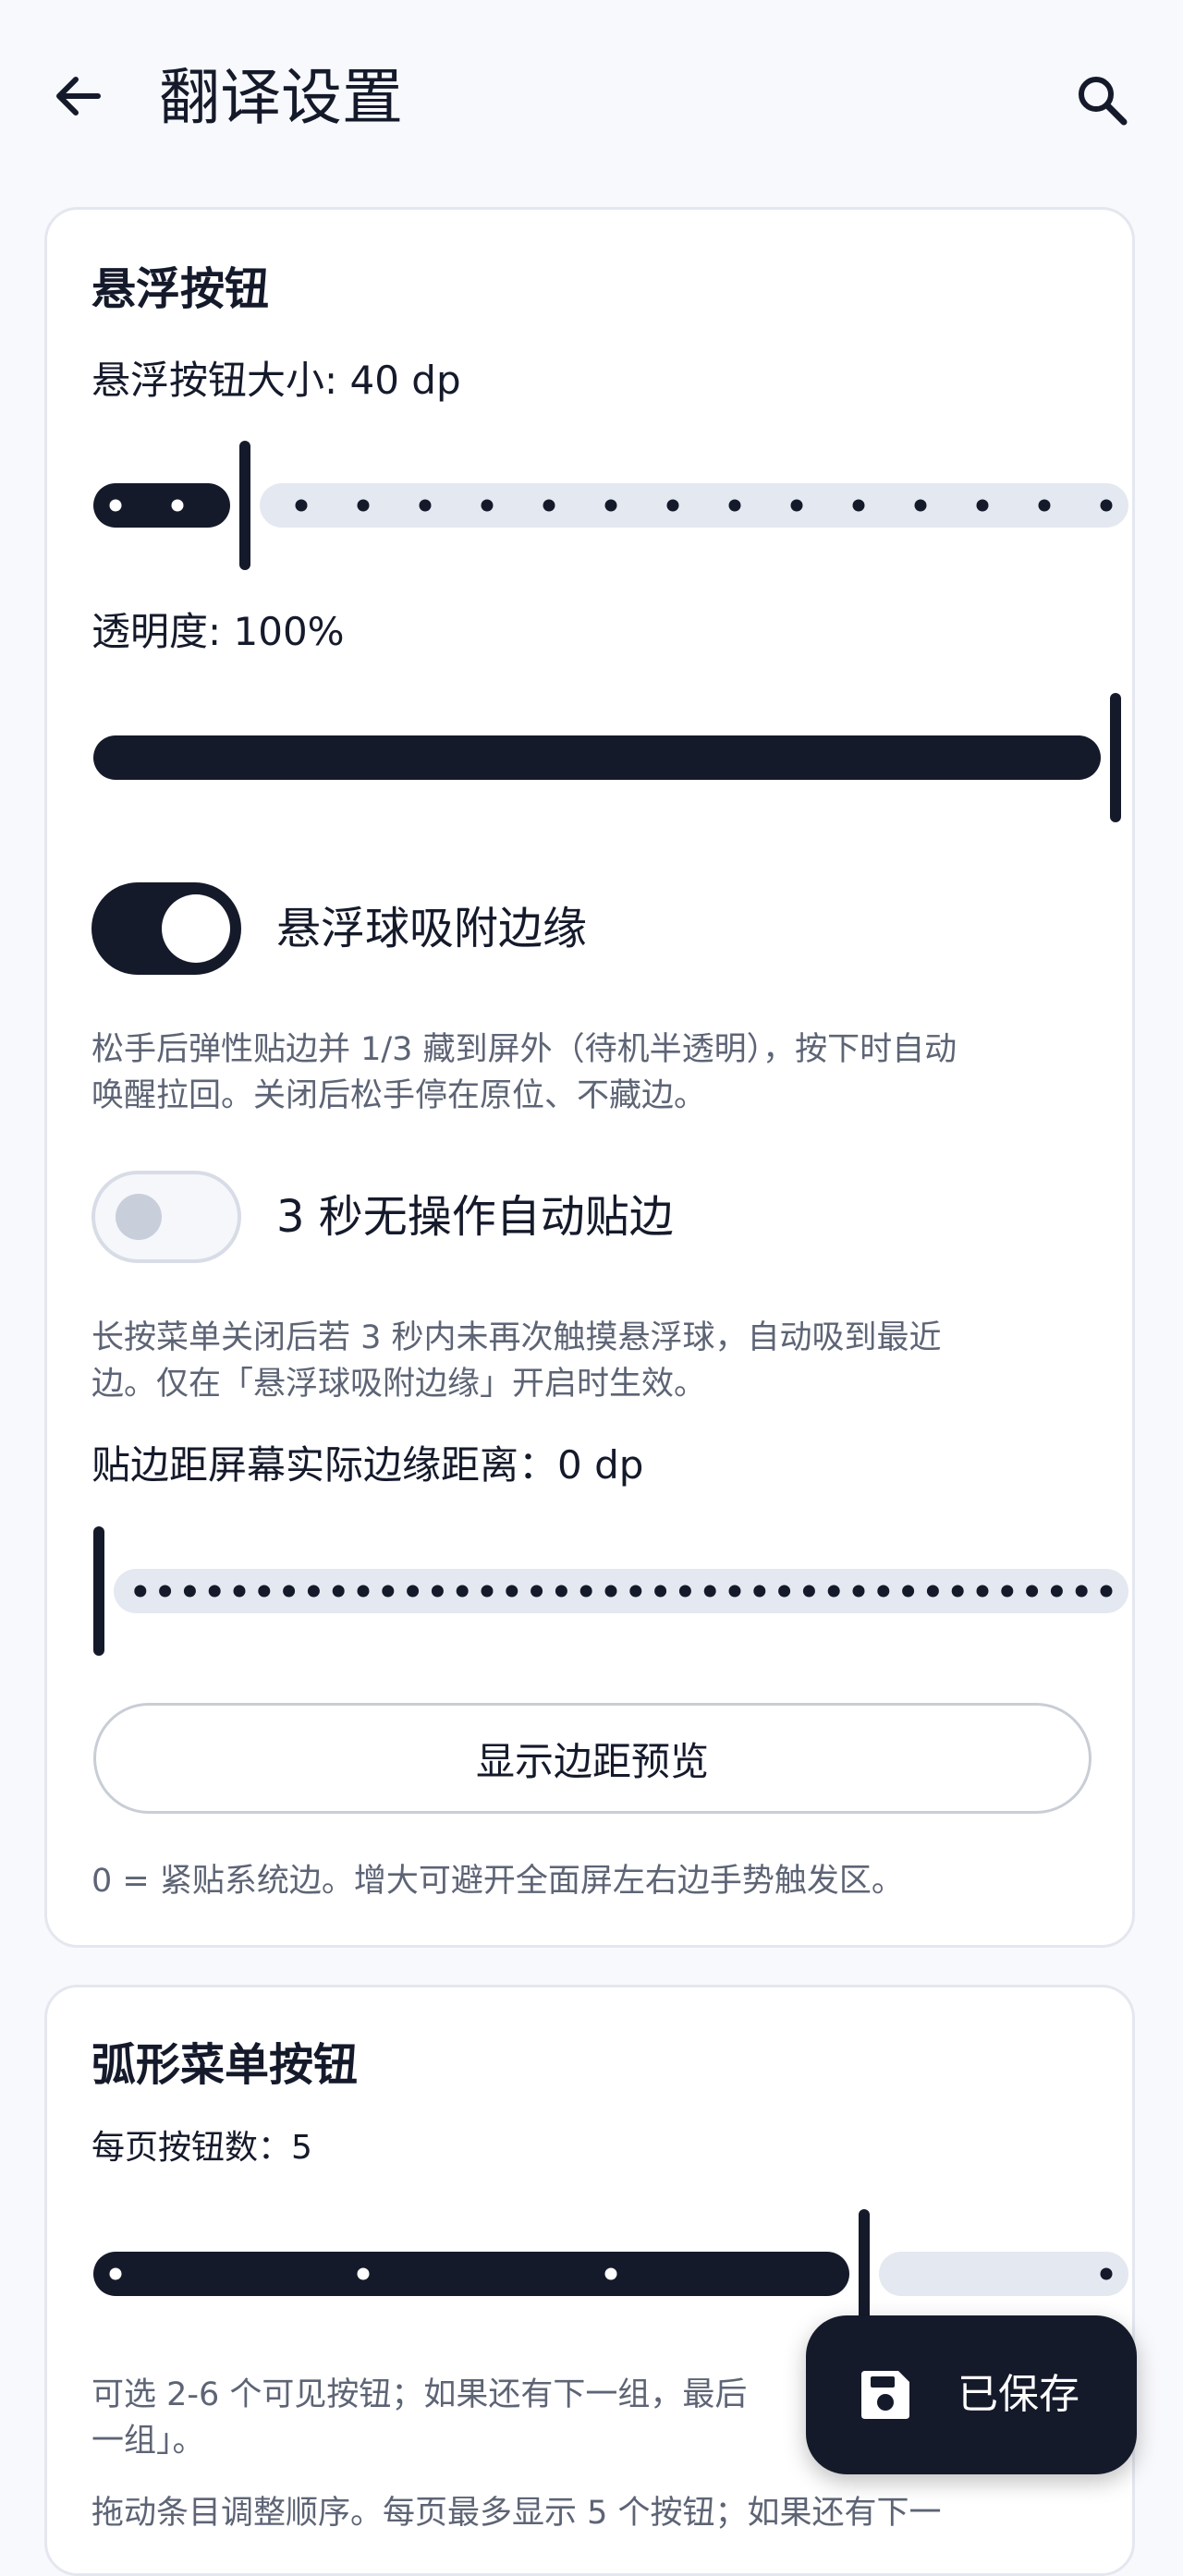  What do you see at coordinates (516, 2513) in the screenshot?
I see `arc-menu-extra-line: 拖动条目调整顺序。每页最多显示 5 个按钮；如果还有下一` at bounding box center [516, 2513].